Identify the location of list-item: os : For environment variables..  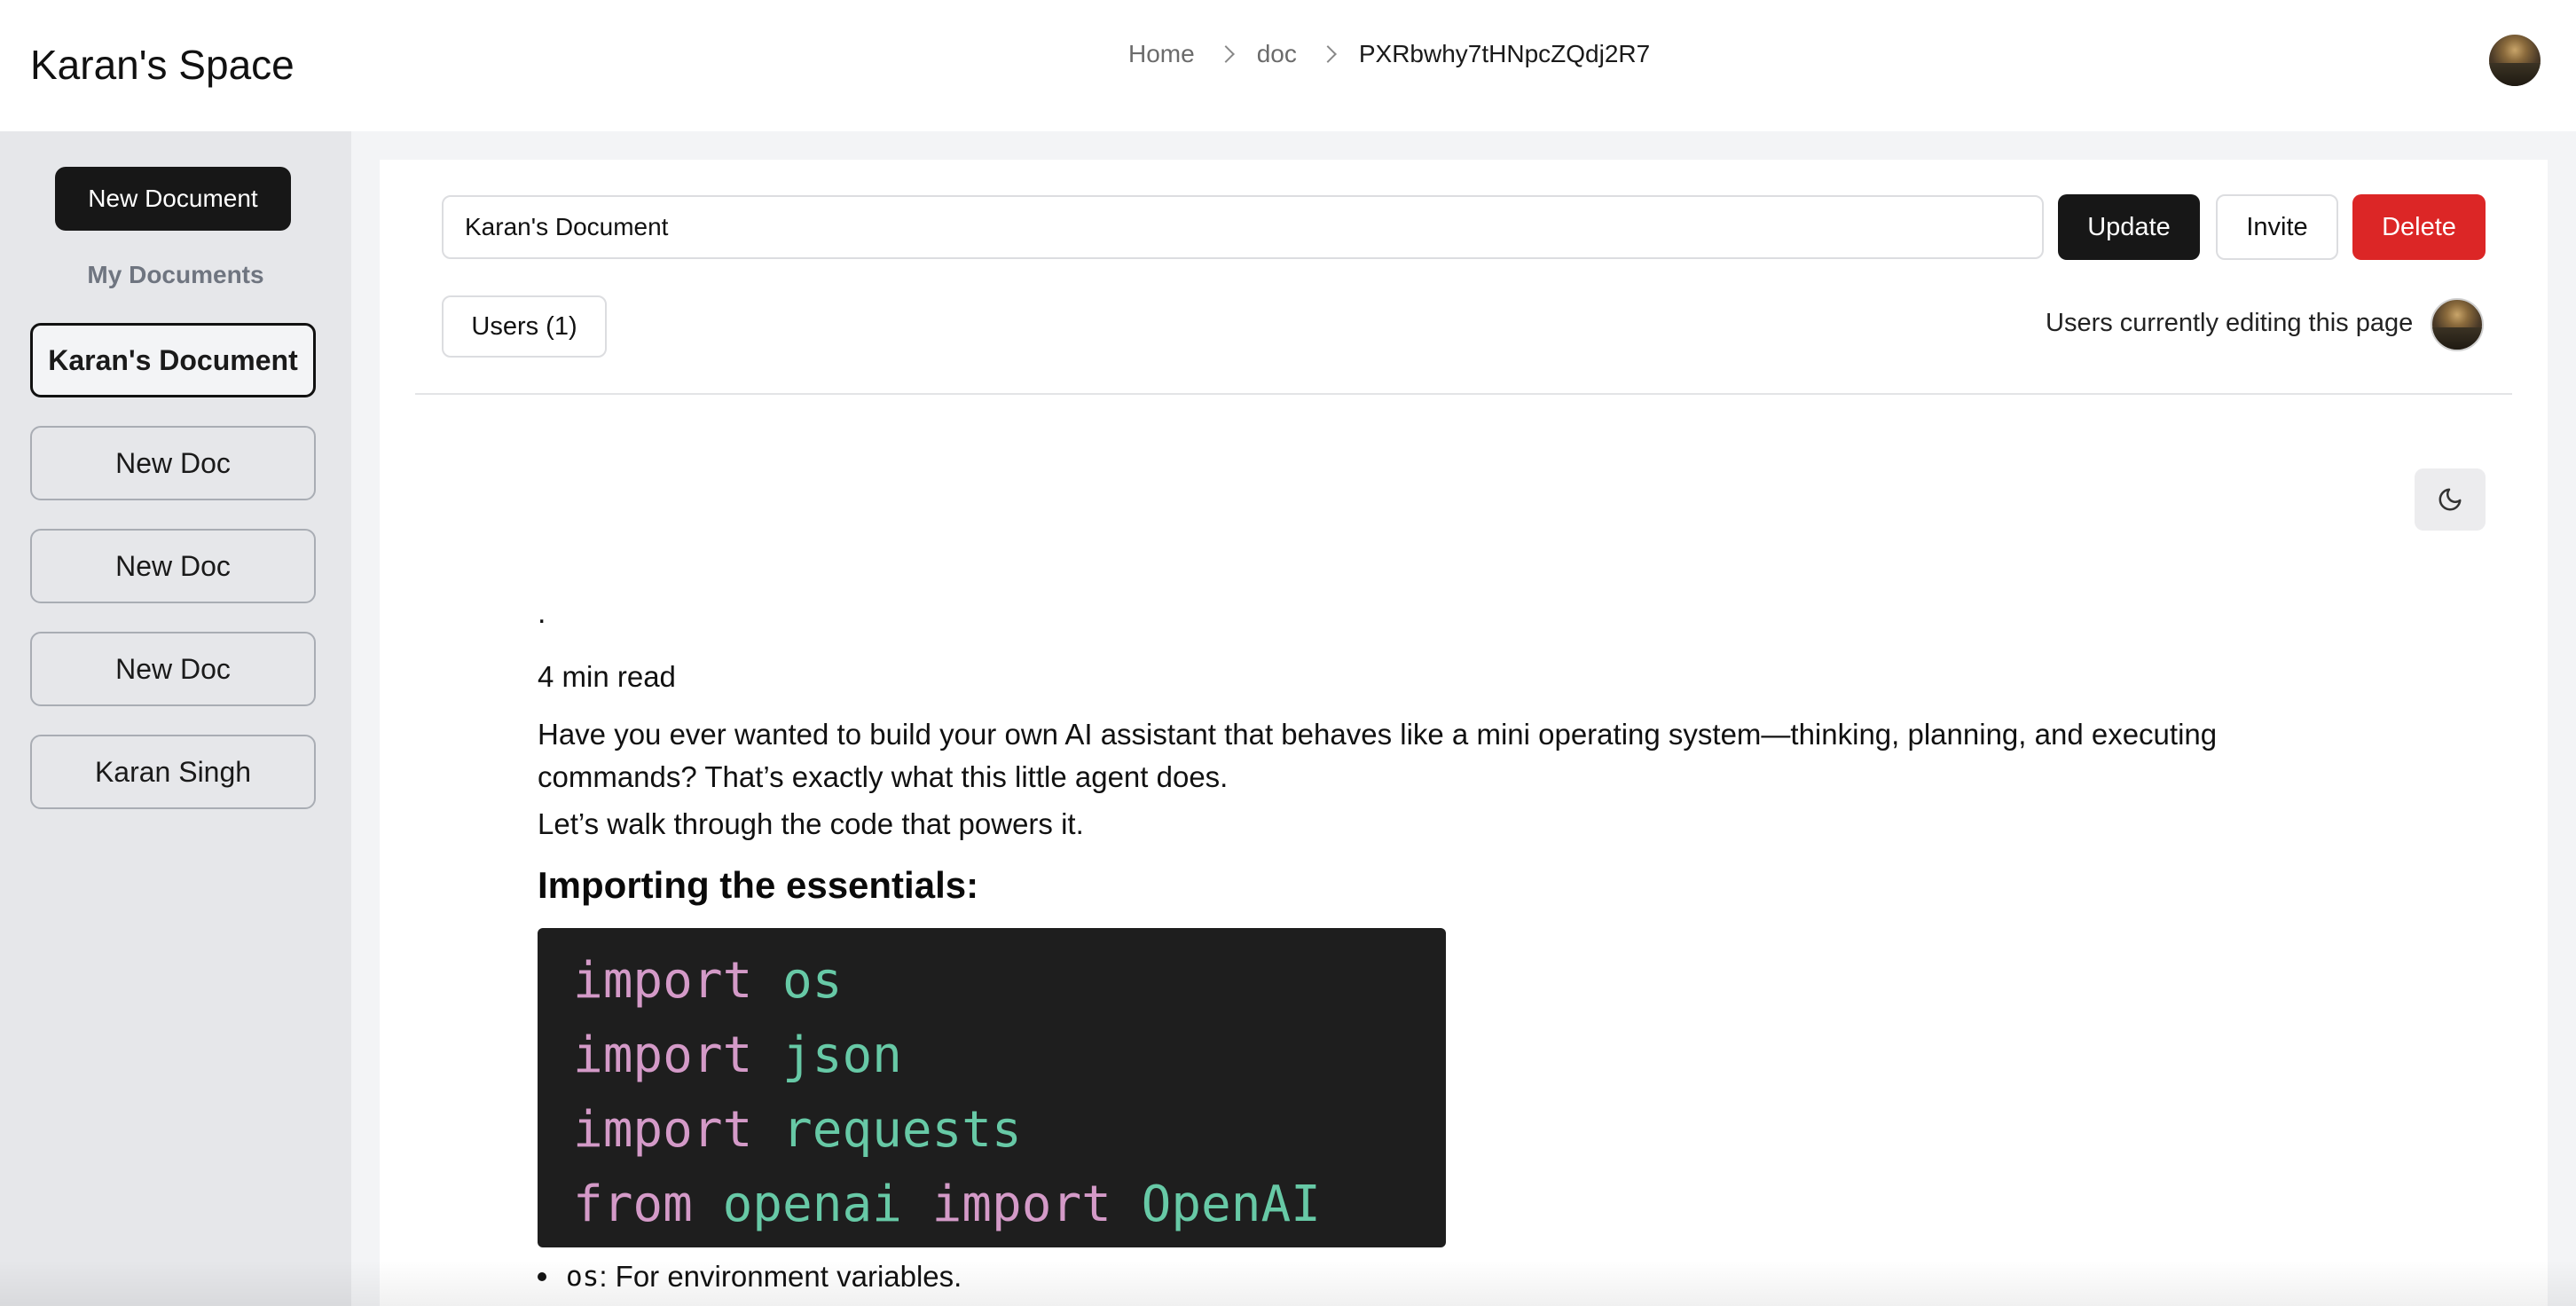
(750, 1277).